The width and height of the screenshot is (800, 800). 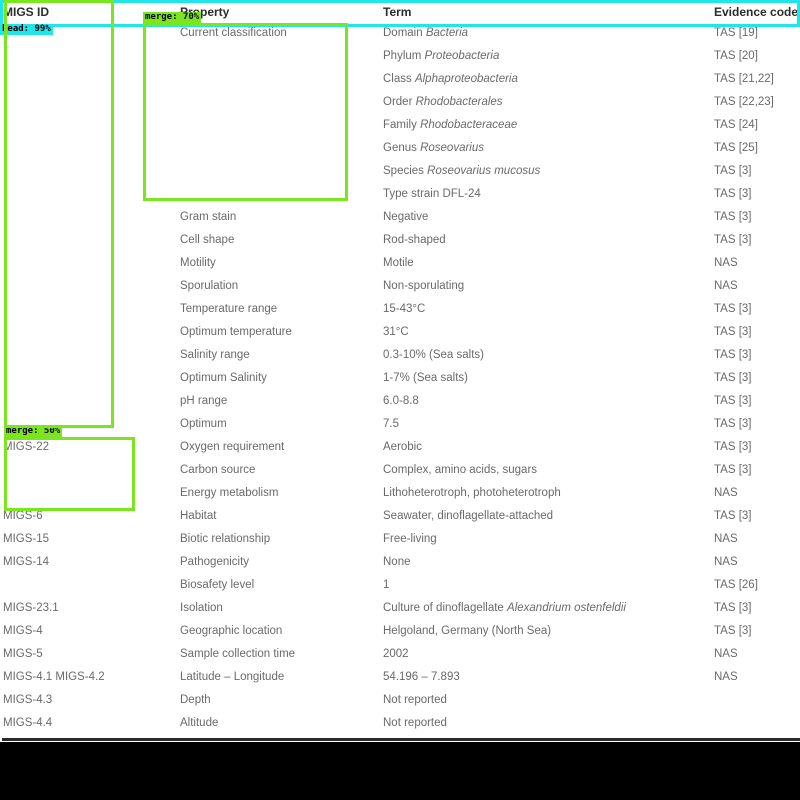 I want to click on term-cell: Class Alphaproteobacteria, so click(x=450, y=79).